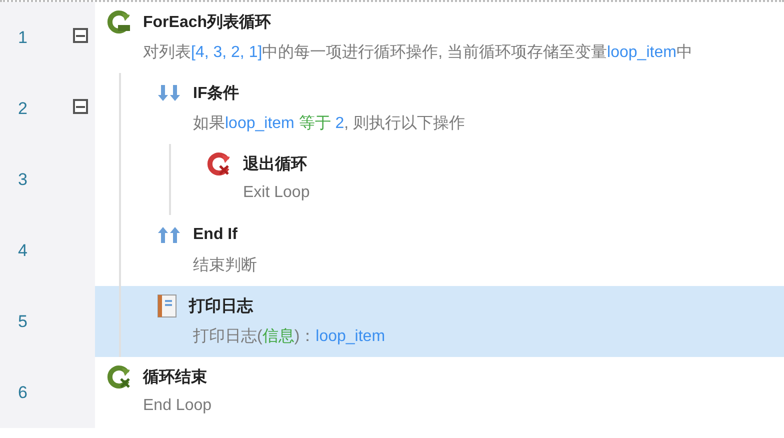 This screenshot has width=784, height=438. Describe the element at coordinates (23, 38) in the screenshot. I see `line-number: 1` at that location.